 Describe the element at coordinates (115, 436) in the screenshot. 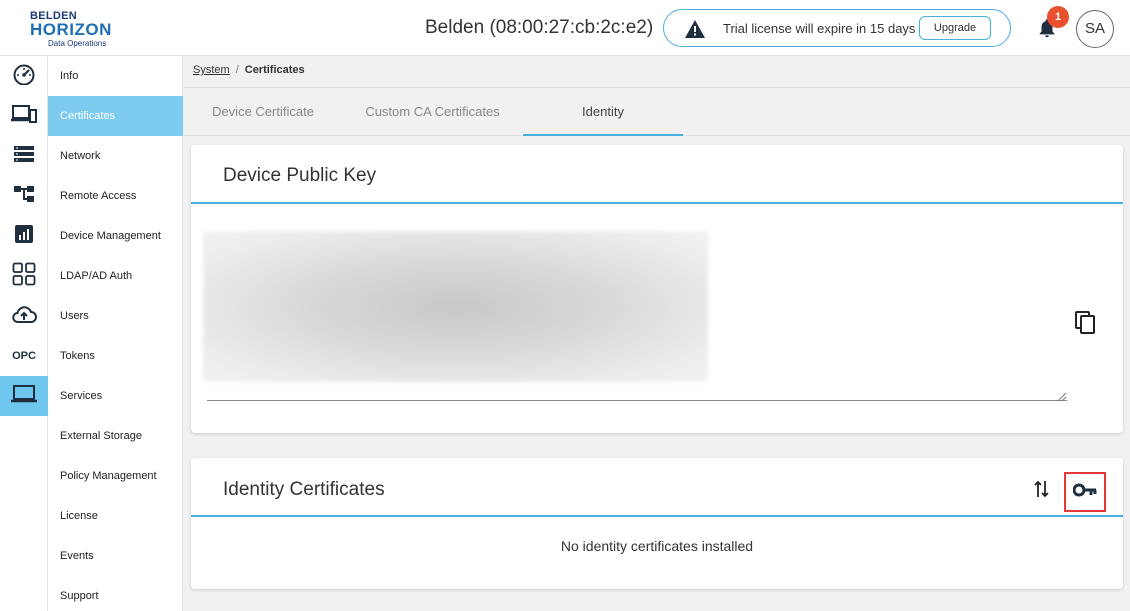

I see `sidebar-item-external-storage: External Storage` at that location.